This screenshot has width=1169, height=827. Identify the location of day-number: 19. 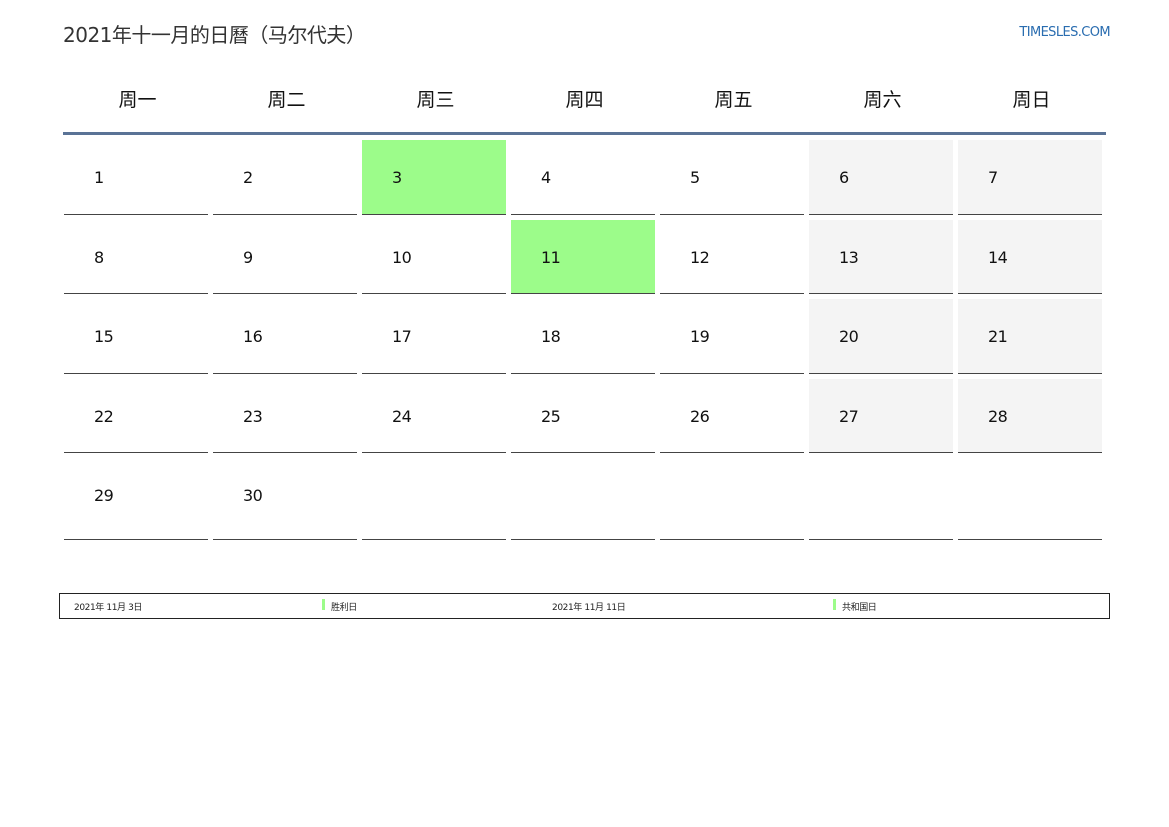
(700, 336).